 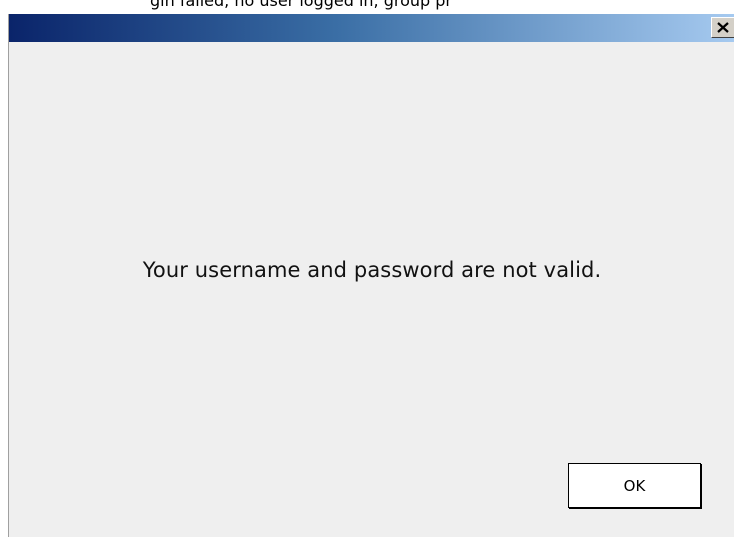 I want to click on background-window-header: gin failed, no user logged in, group pr, so click(x=367, y=7).